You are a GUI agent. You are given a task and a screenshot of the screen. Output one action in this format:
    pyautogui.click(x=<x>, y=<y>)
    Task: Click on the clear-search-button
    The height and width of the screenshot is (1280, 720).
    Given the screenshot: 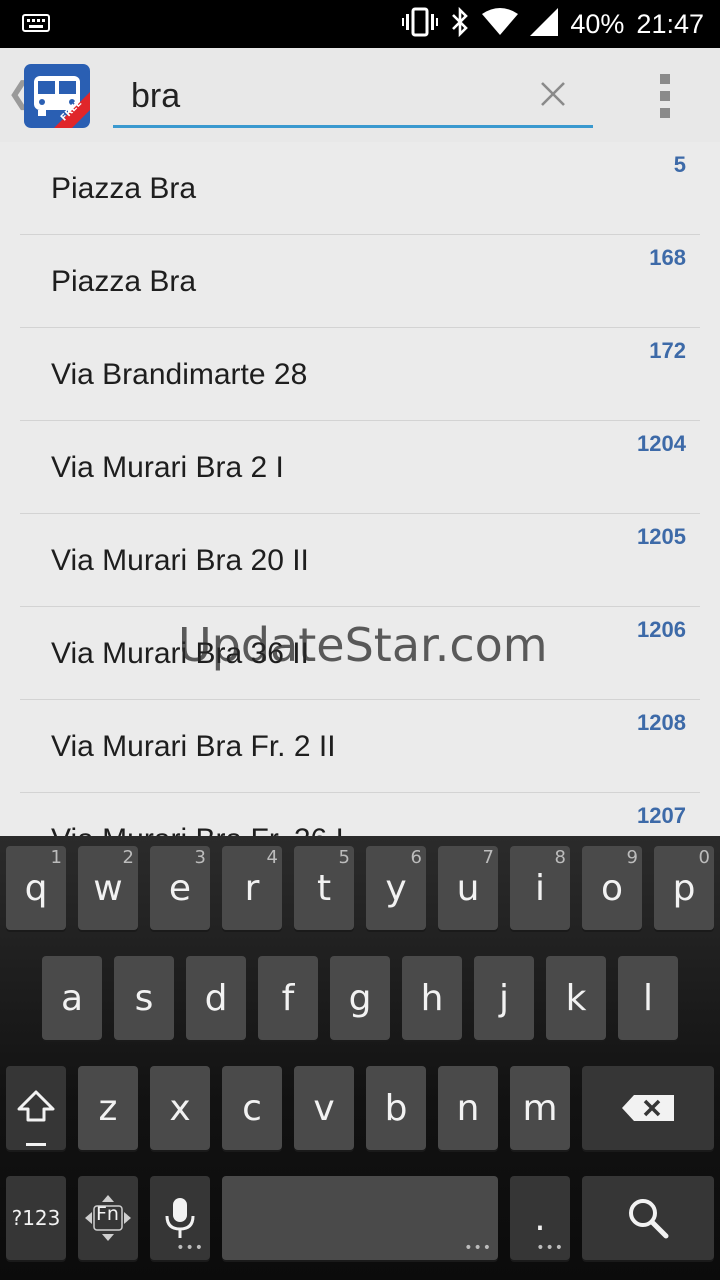 What is the action you would take?
    pyautogui.click(x=553, y=94)
    